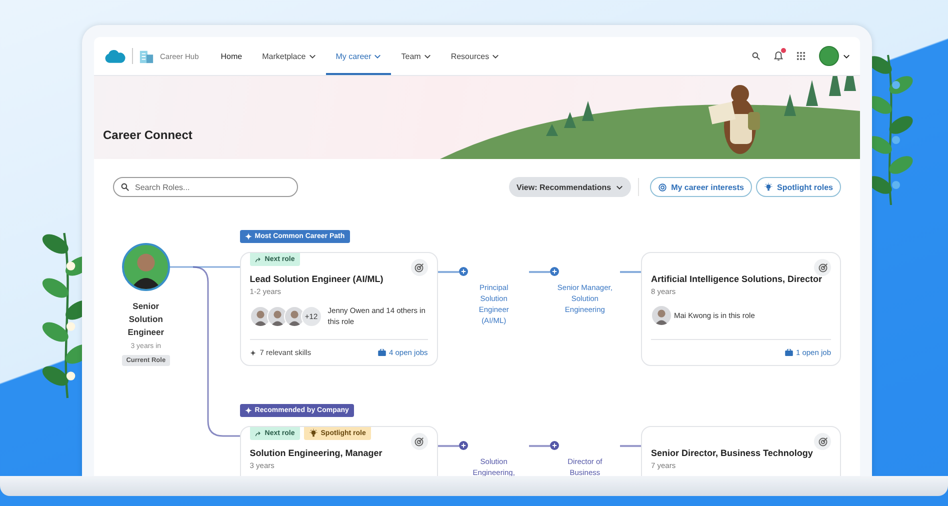 The image size is (948, 506). Describe the element at coordinates (829, 56) in the screenshot. I see `user-avatar` at that location.